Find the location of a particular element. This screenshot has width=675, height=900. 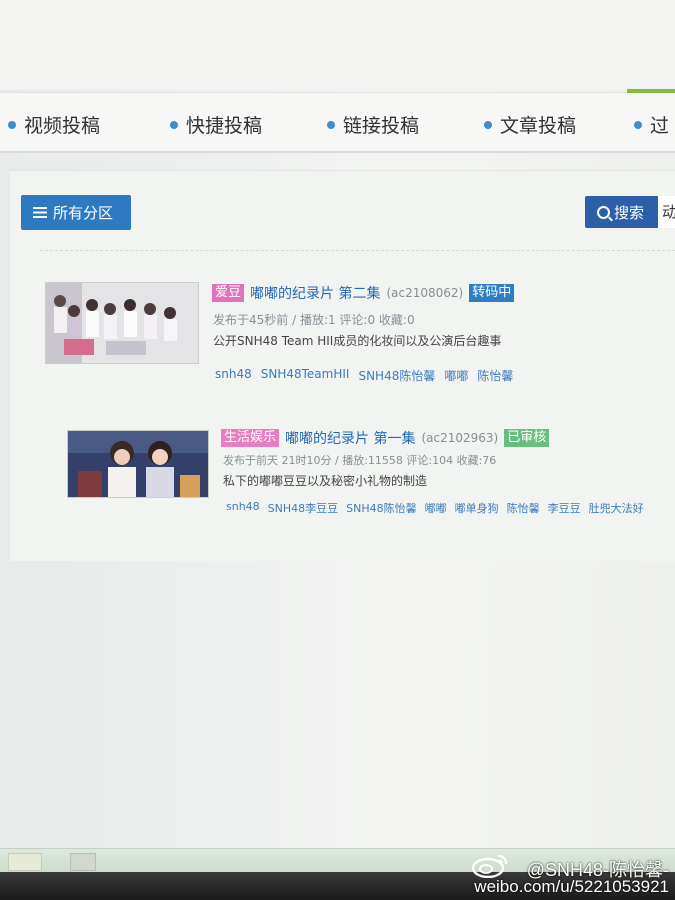

watermark-url: weibo.com/u/5221053921 is located at coordinates (571, 886).